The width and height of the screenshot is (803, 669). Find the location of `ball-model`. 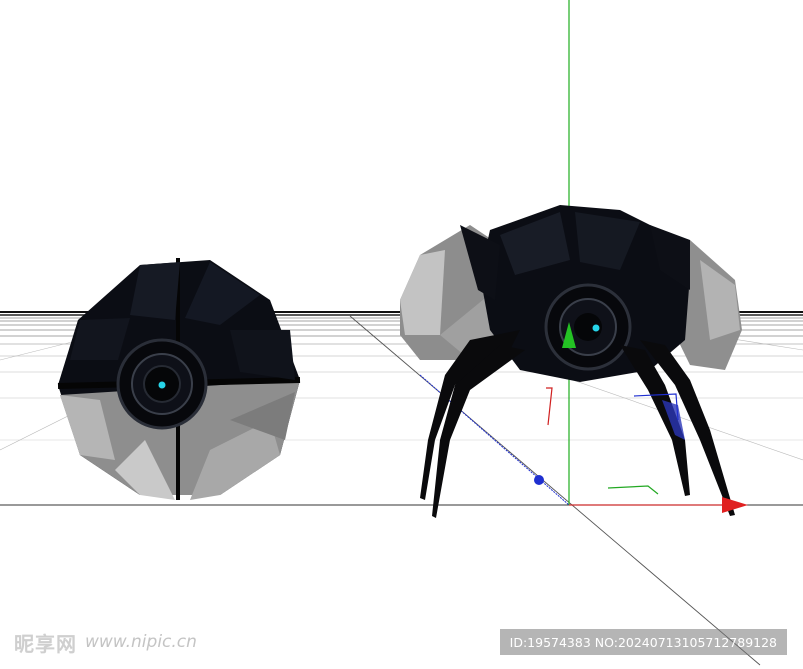

ball-model is located at coordinates (179, 379).